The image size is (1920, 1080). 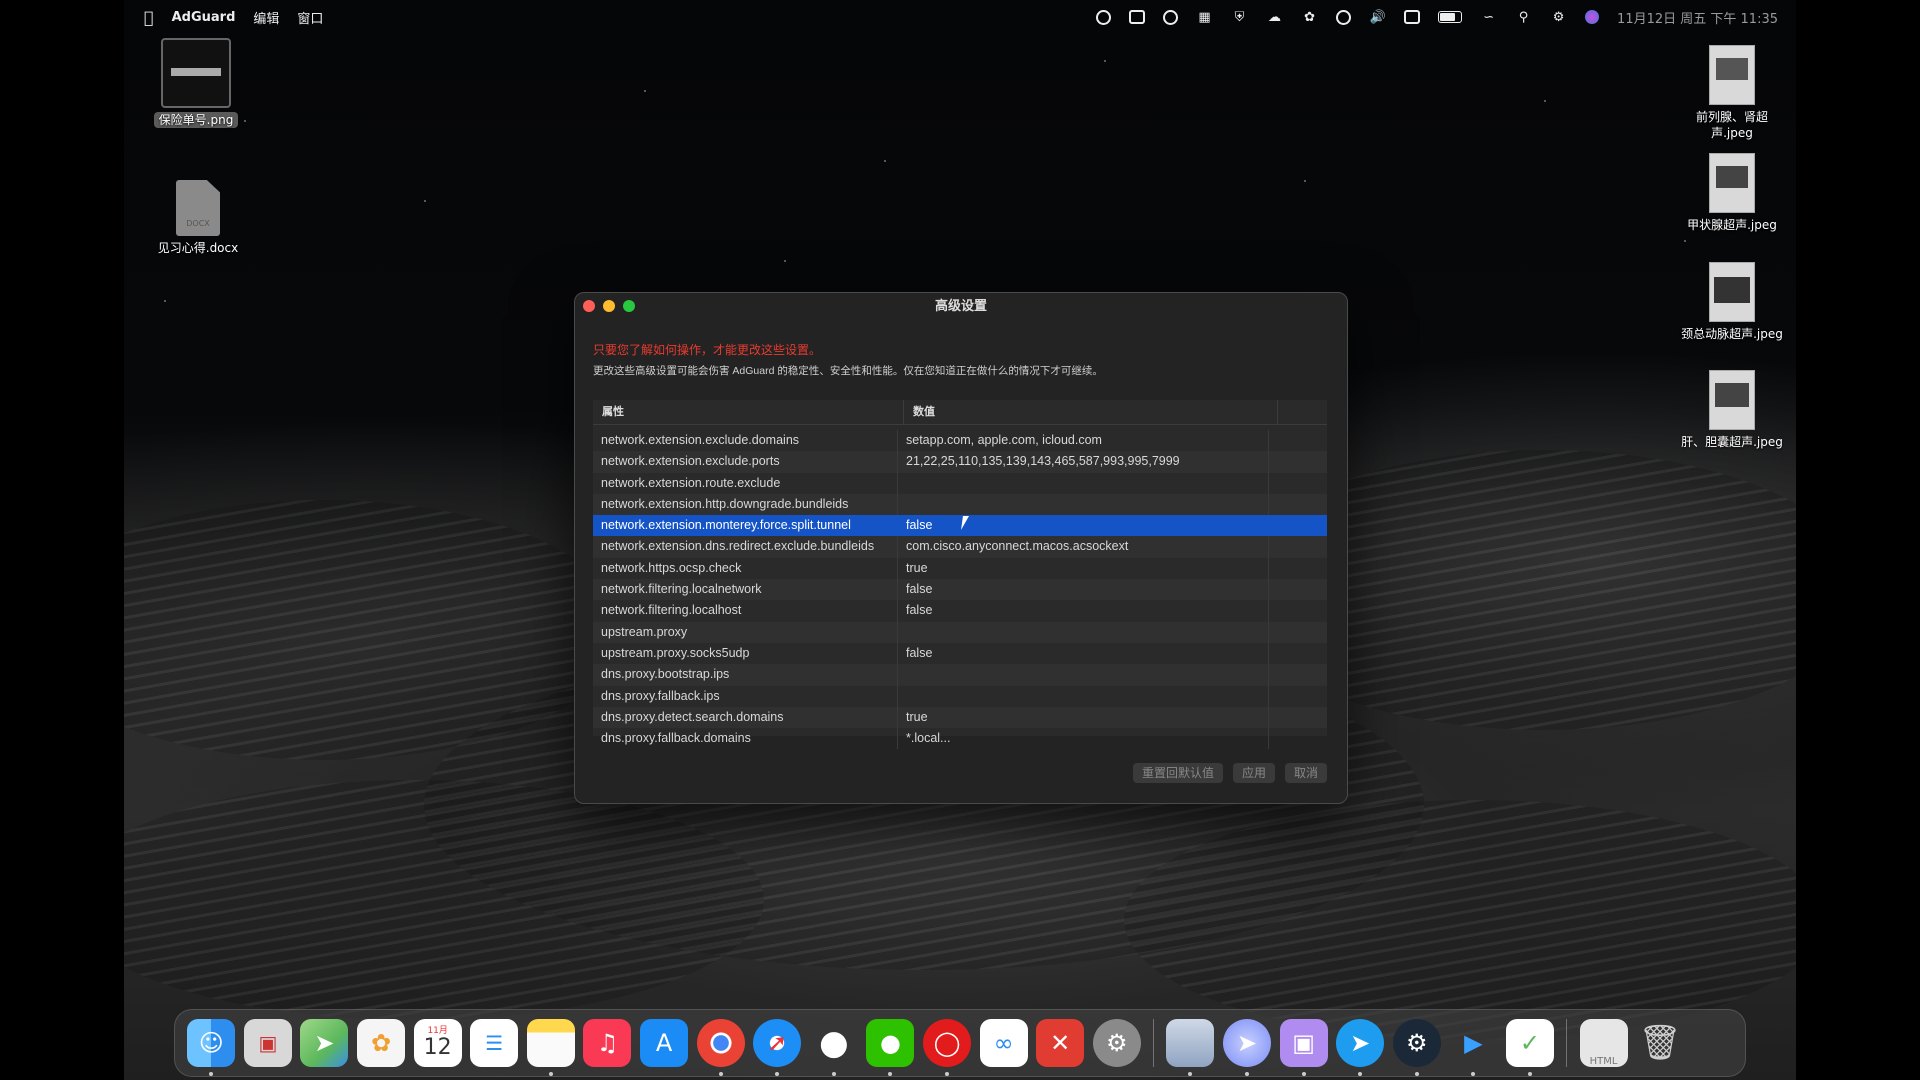 What do you see at coordinates (198, 218) in the screenshot?
I see `desktop-file-docx: DOCX 见习心得.docx` at bounding box center [198, 218].